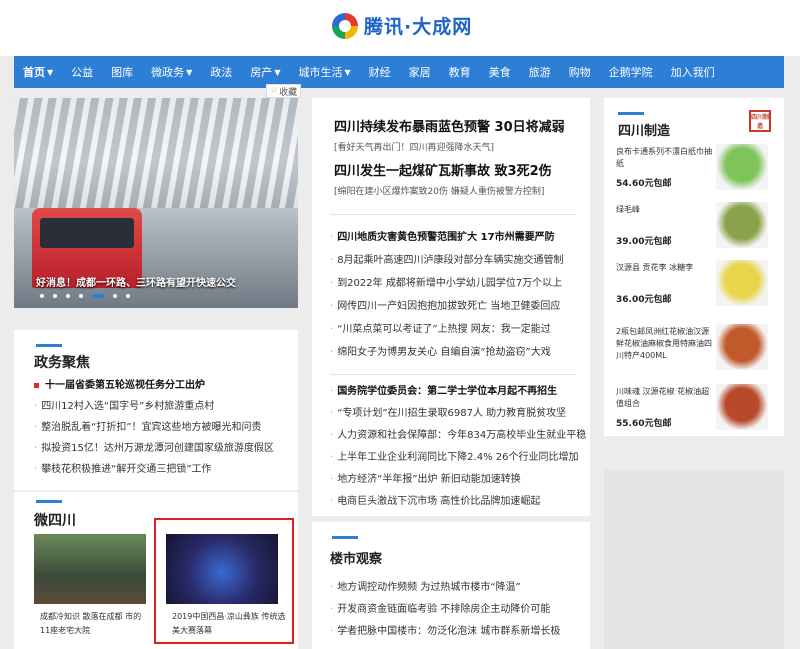  I want to click on list-item: · “专项计划”在川招生录取6987人 助力教育脱贫攻坚, so click(448, 411).